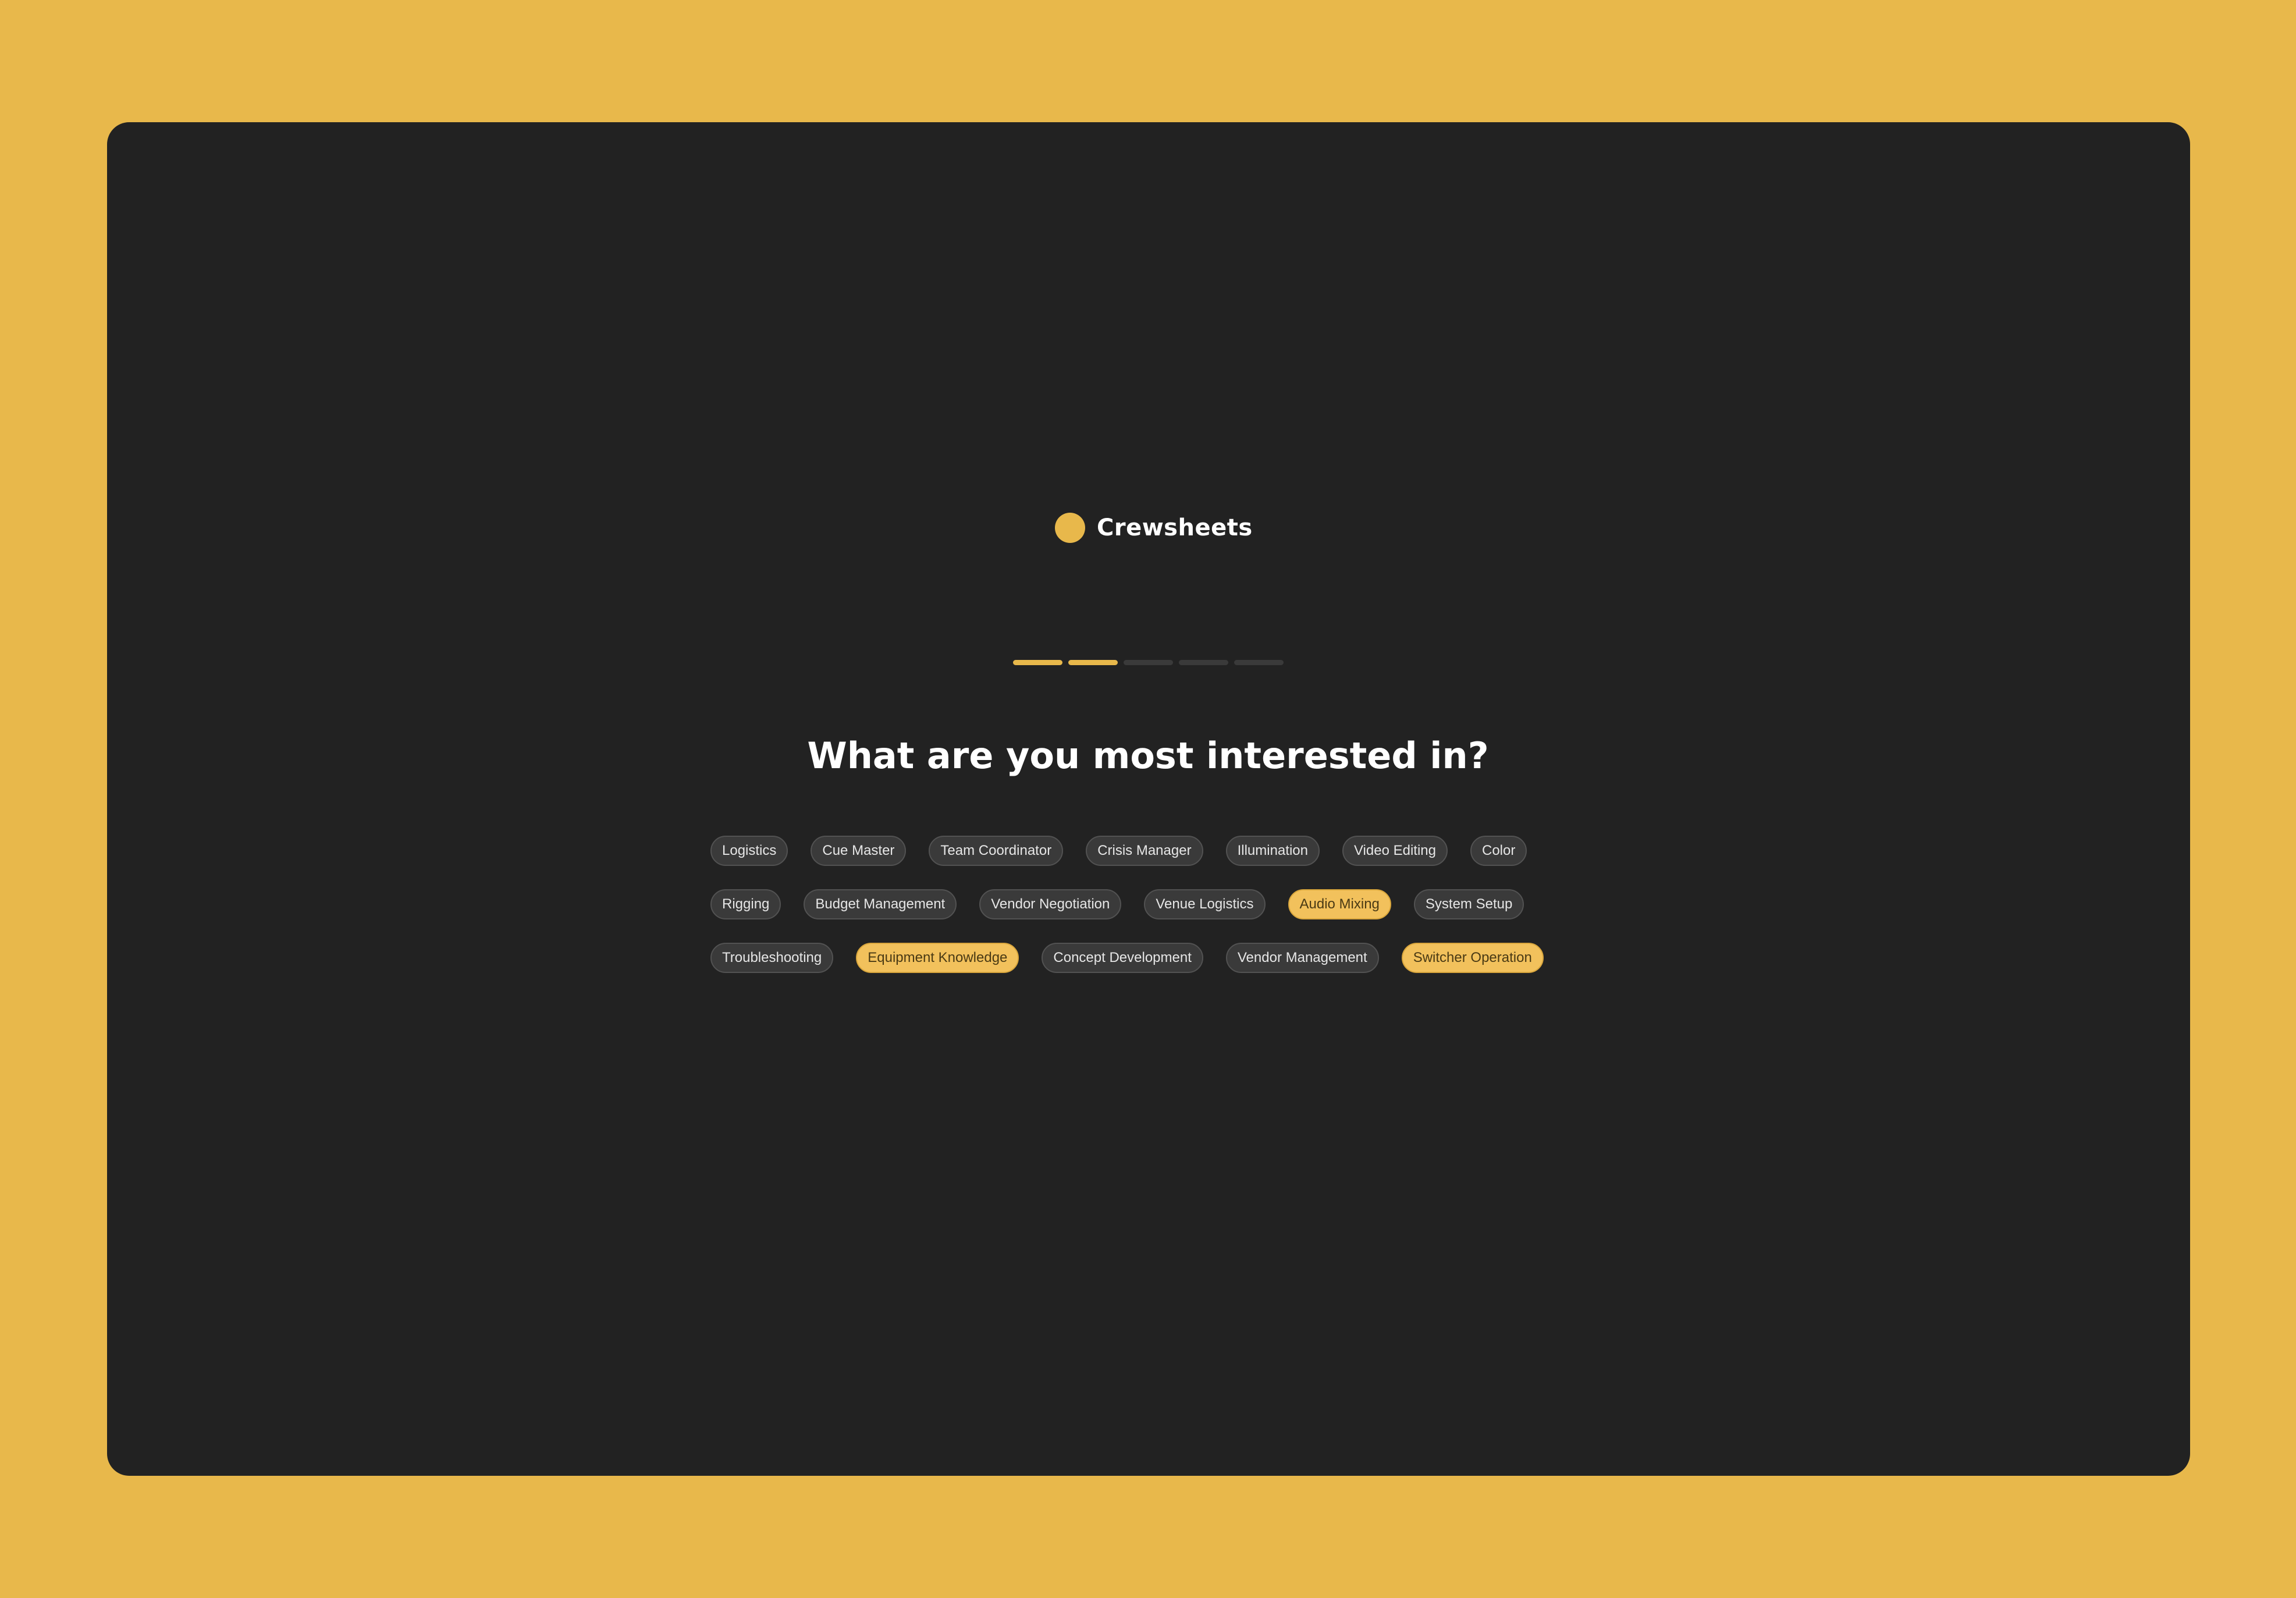  What do you see at coordinates (749, 851) in the screenshot?
I see `interest-chip: Logistics` at bounding box center [749, 851].